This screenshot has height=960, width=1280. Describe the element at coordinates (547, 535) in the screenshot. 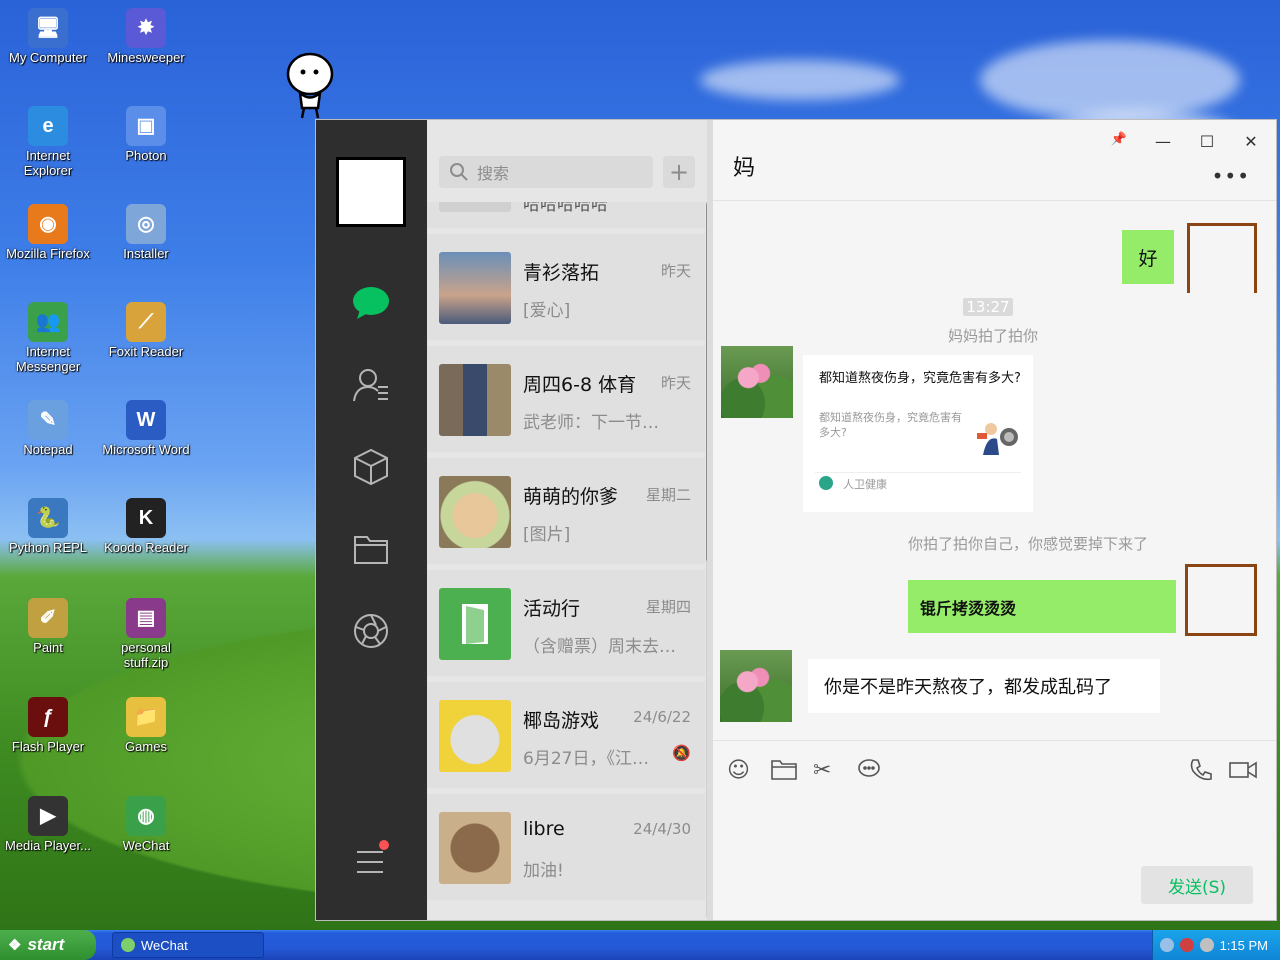

I see `conversation-preview: [图片]` at that location.